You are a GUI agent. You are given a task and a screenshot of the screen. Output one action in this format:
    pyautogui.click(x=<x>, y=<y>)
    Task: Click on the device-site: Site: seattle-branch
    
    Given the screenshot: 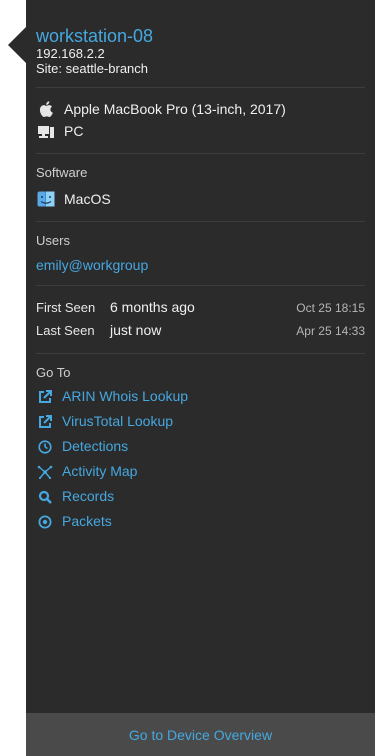 What is the action you would take?
    pyautogui.click(x=92, y=68)
    